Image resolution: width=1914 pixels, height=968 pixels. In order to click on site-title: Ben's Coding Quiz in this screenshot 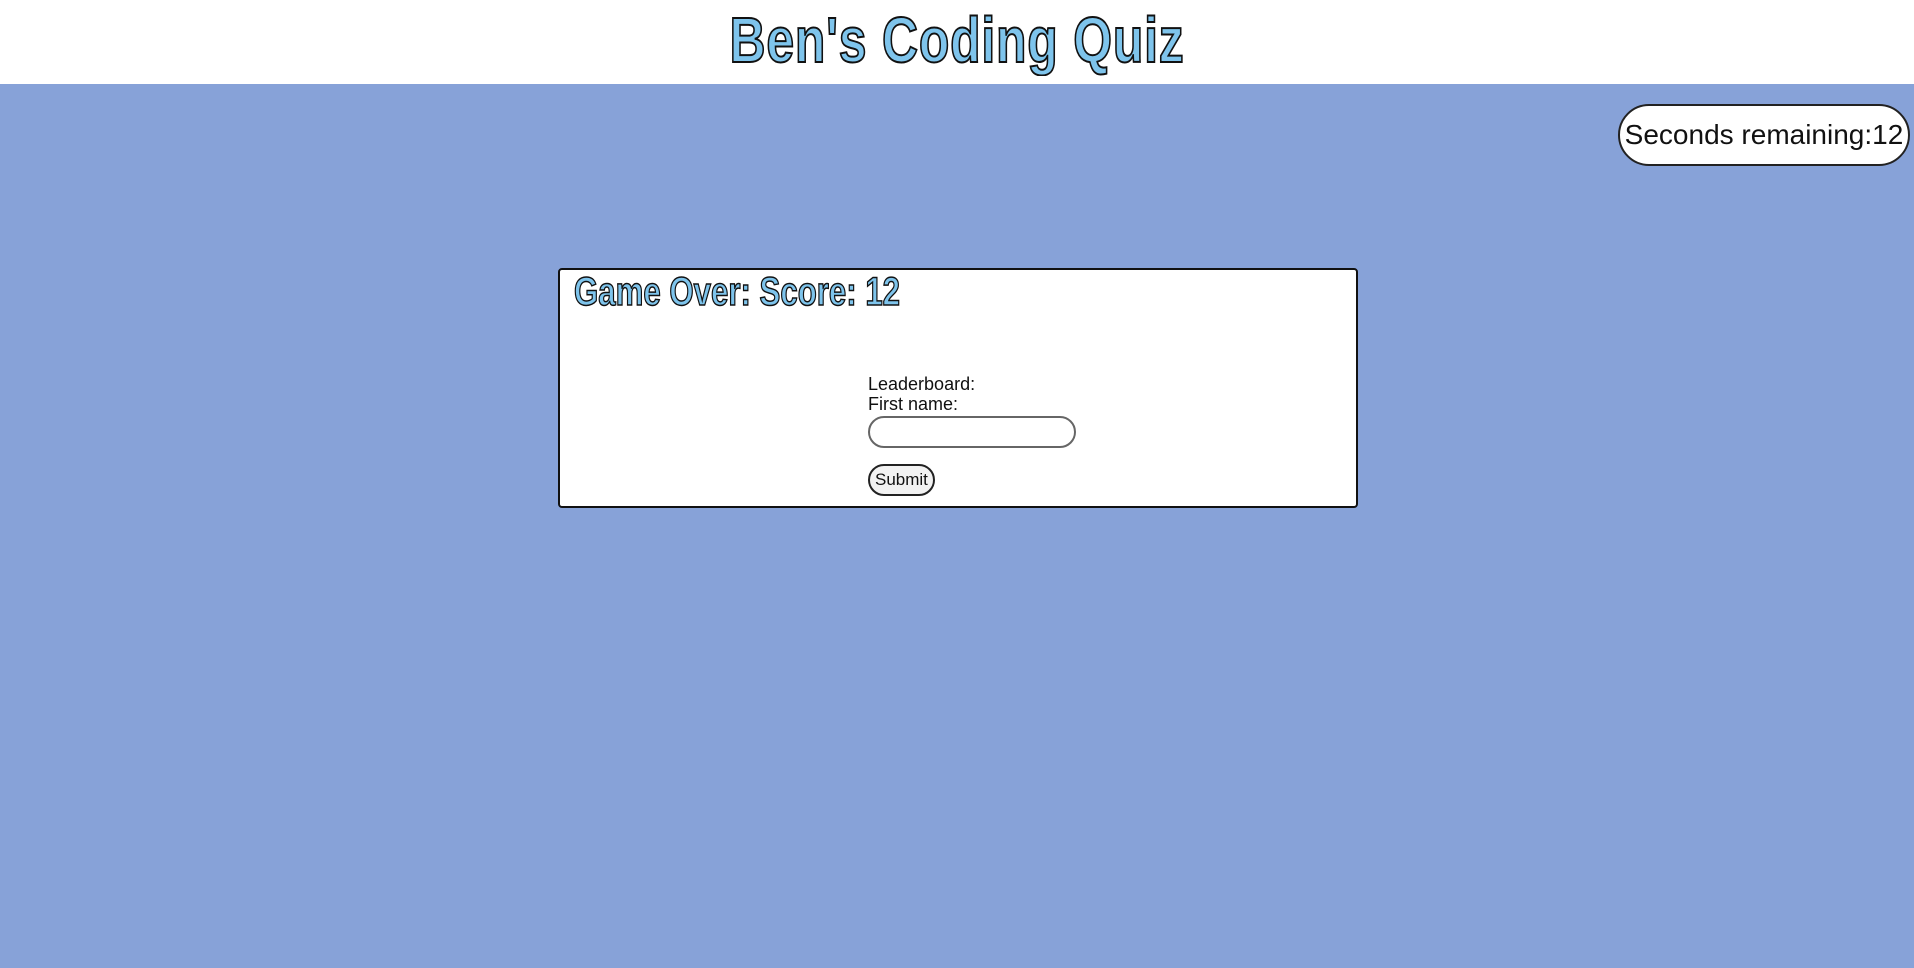, I will do `click(957, 40)`.